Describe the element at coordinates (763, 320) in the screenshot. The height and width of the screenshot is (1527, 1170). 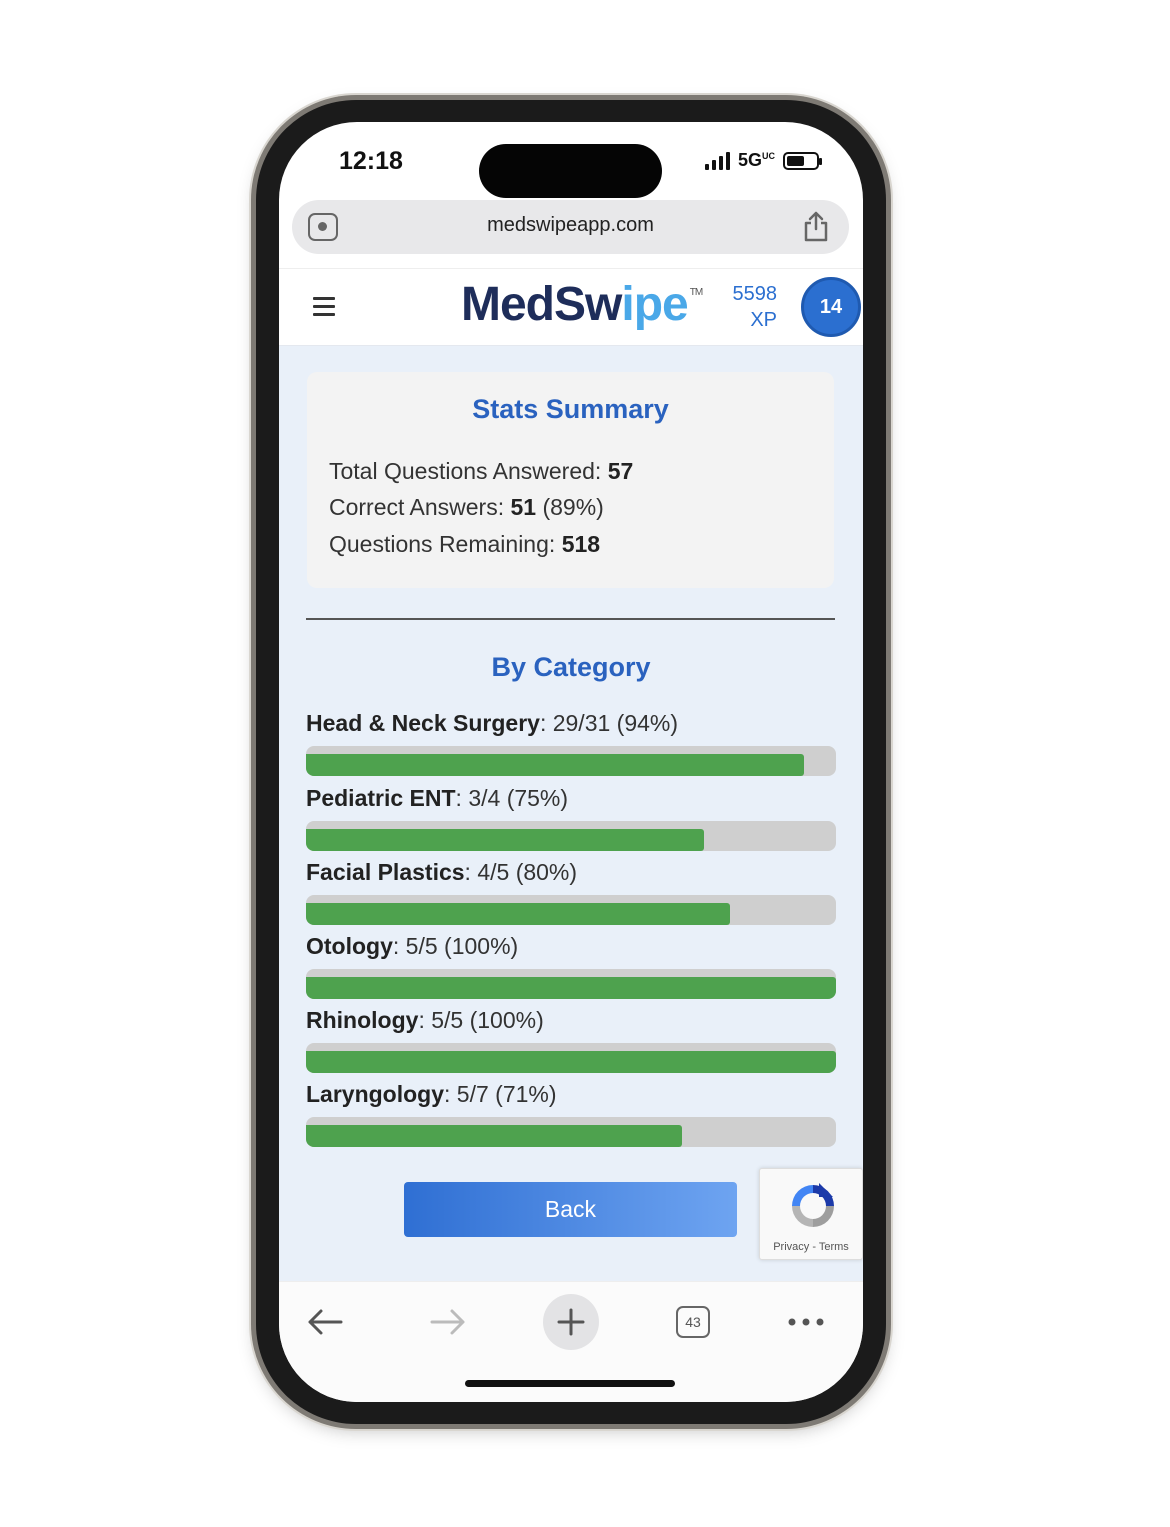
I see `xp-unit: XP` at that location.